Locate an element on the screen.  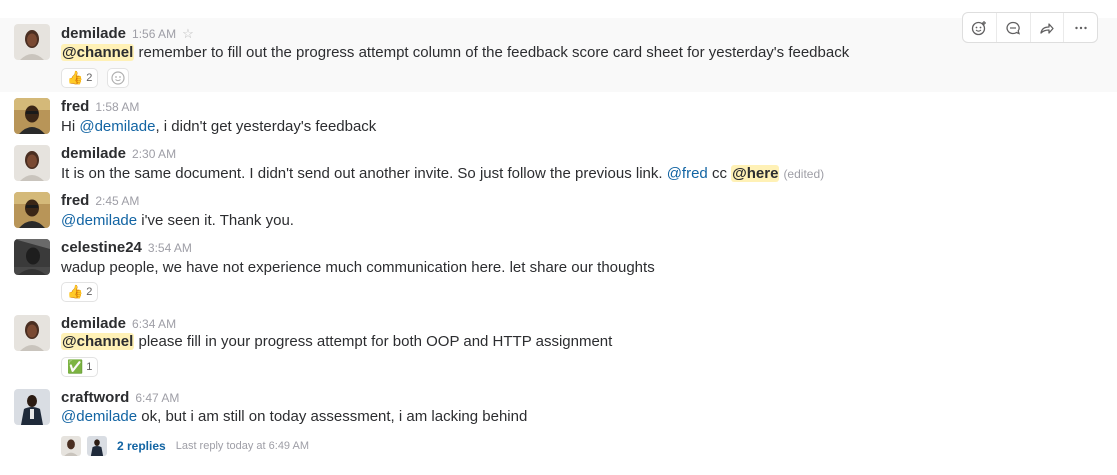
message-text: @demilade i've seen it. Thank you. is located at coordinates (177, 220).